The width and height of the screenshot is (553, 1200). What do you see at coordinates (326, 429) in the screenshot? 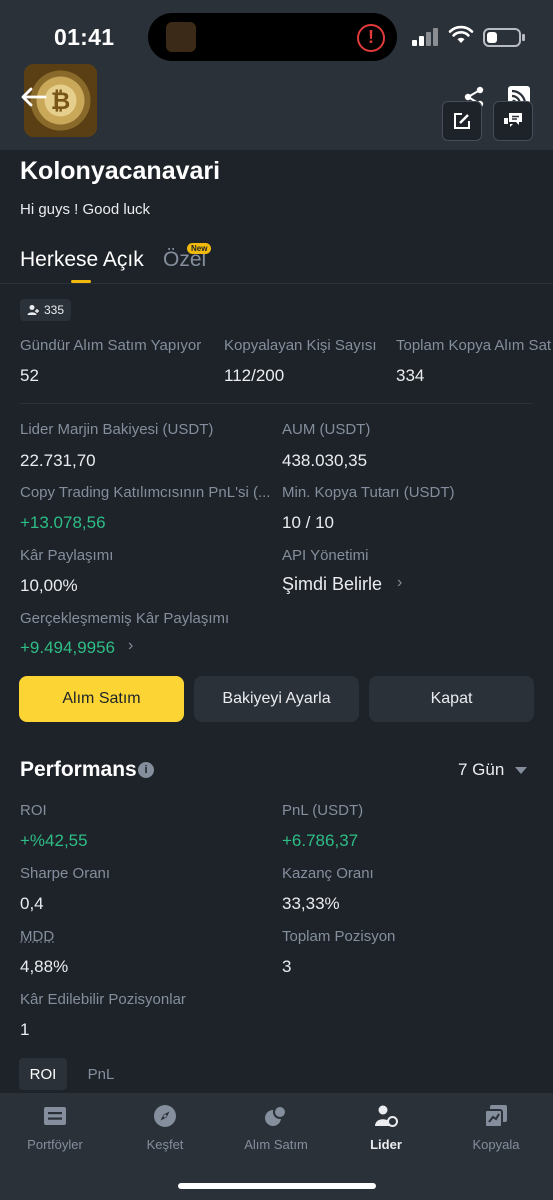
I see `aum-label: AUM (USDT)` at bounding box center [326, 429].